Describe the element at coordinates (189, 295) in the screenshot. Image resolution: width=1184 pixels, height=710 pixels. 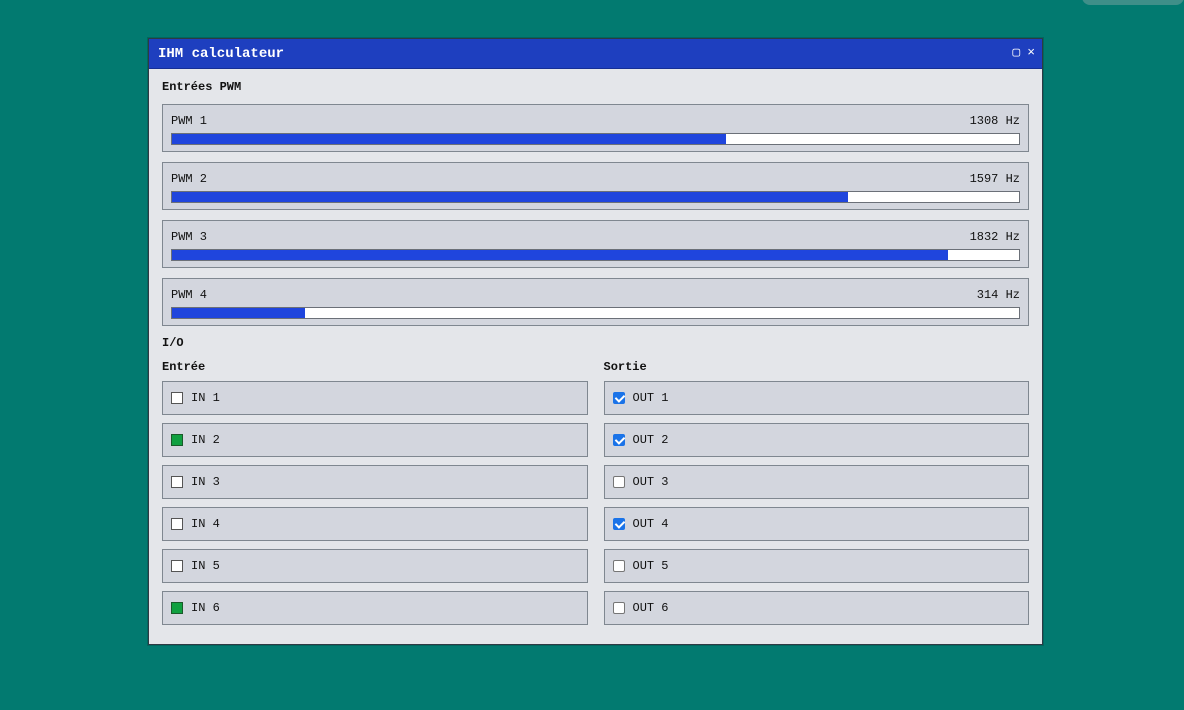
I see `pwm-label: PWM 4` at that location.